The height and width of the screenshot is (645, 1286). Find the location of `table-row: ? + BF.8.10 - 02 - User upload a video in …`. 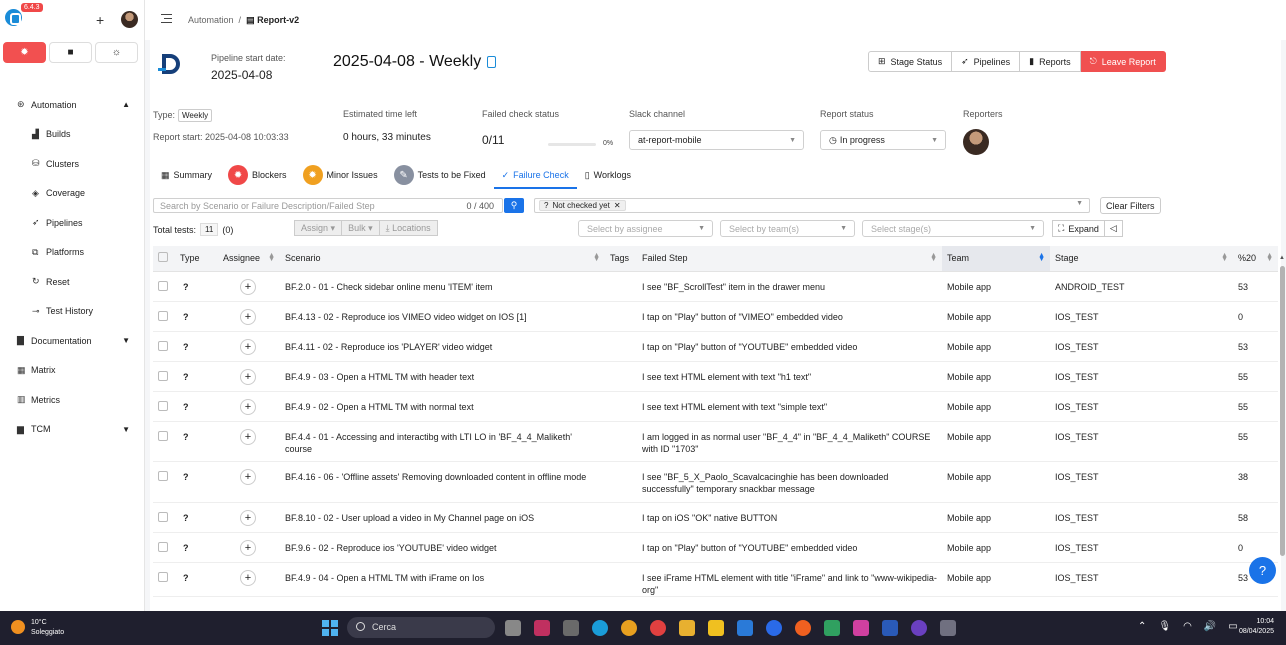

table-row: ? + BF.8.10 - 02 - User upload a video in … is located at coordinates (715, 517).